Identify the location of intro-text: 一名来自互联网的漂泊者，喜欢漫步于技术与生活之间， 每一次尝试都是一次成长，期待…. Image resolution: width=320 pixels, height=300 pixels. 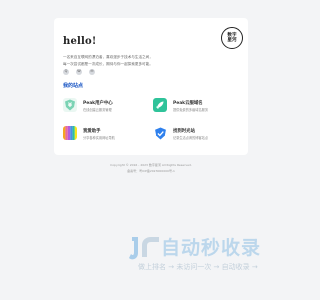
(118, 60).